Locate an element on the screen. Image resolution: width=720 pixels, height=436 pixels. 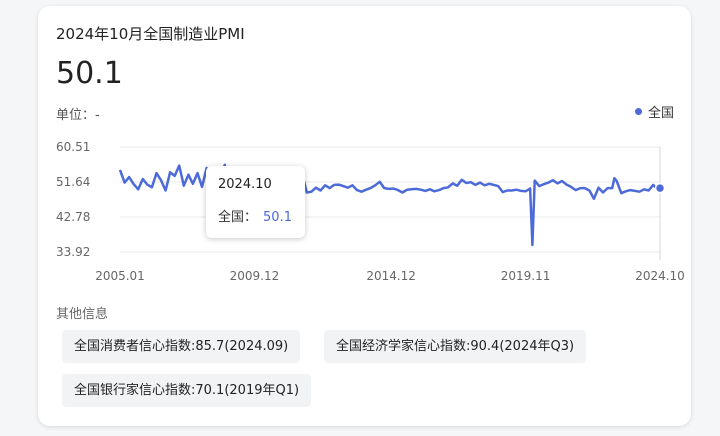
y-tick-label: 42.78 is located at coordinates (73, 217).